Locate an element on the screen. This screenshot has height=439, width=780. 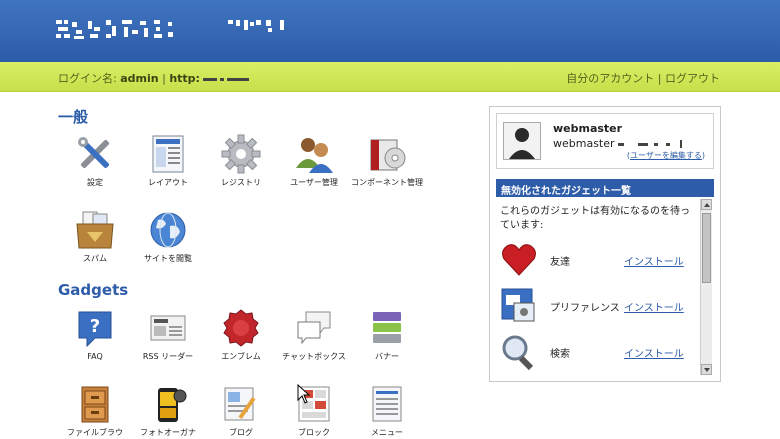
registry-label: レジストリ is located at coordinates (241, 182).